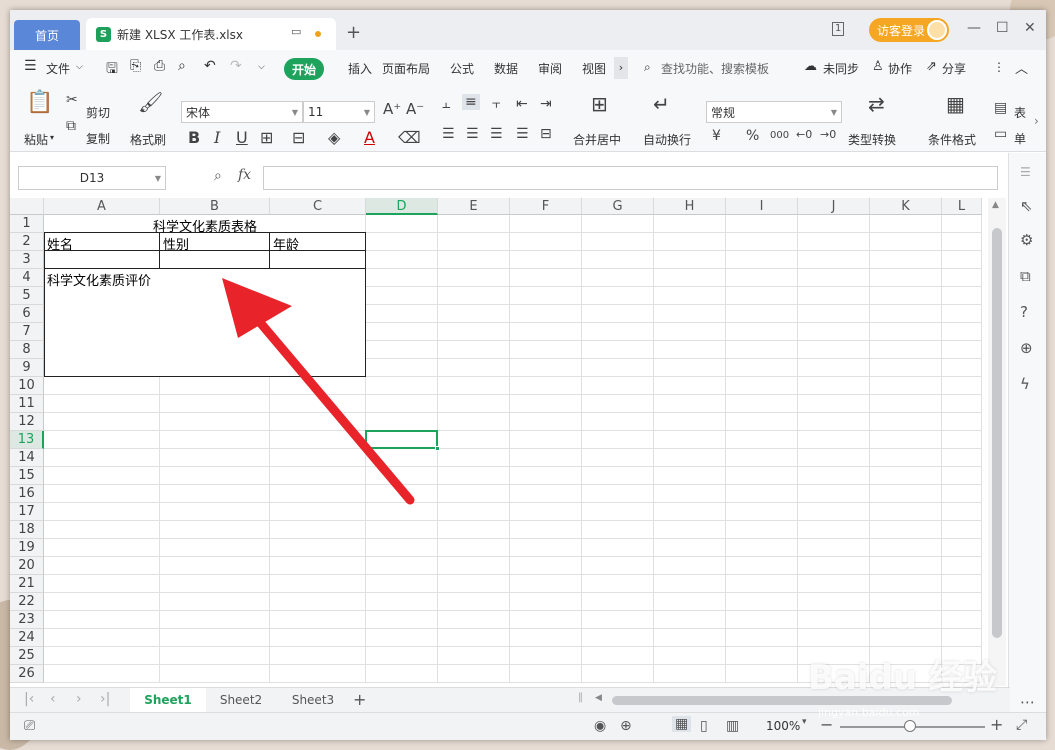  I want to click on row-header: 21, so click(27, 584).